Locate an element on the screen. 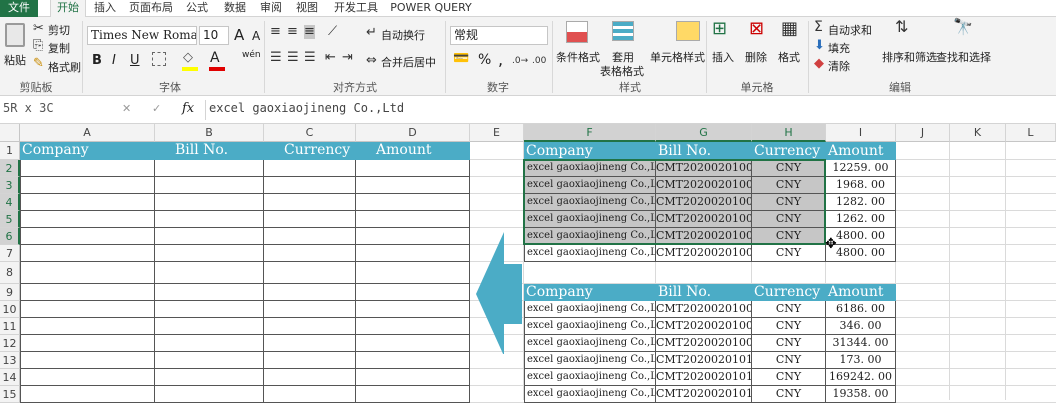 This screenshot has height=403, width=1056. decrease-decimal-icon: .00 is located at coordinates (539, 61).